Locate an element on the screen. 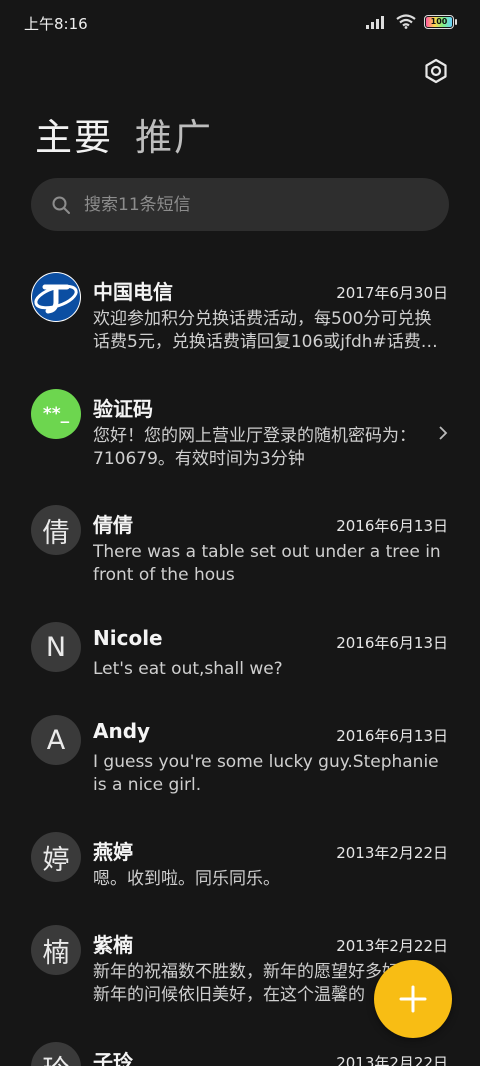  sender-name: 倩倩 is located at coordinates (113, 525).